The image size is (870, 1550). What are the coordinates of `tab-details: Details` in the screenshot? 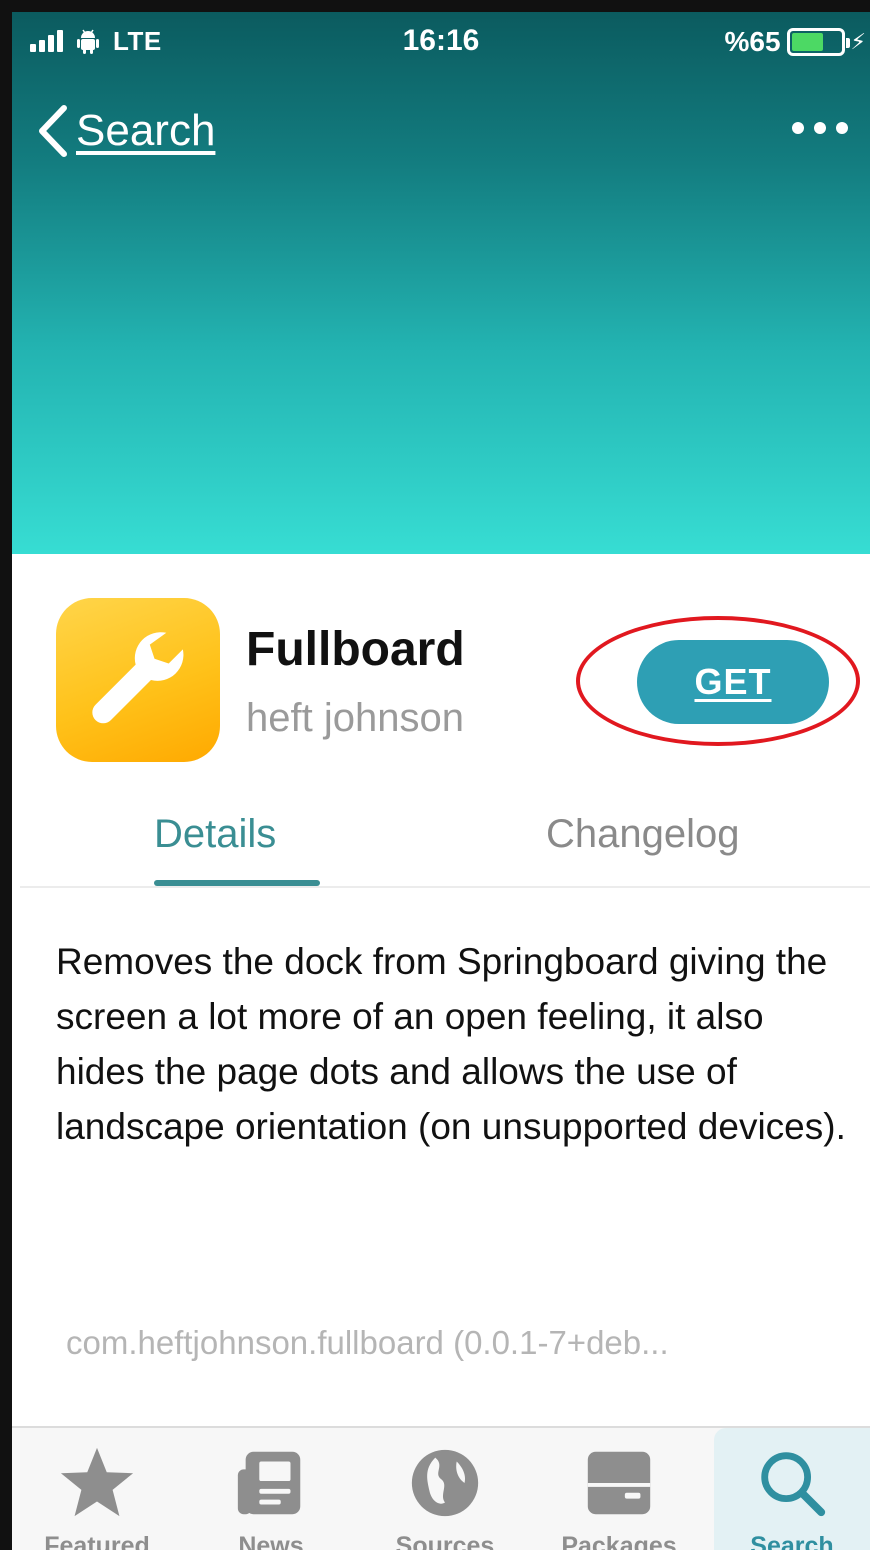 It's located at (215, 834).